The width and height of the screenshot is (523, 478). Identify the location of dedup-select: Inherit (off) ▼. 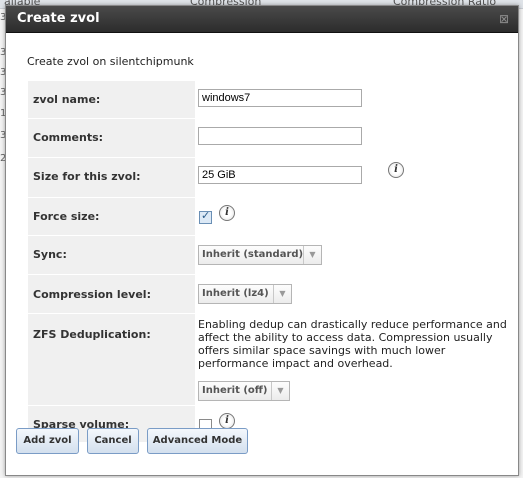
(244, 391).